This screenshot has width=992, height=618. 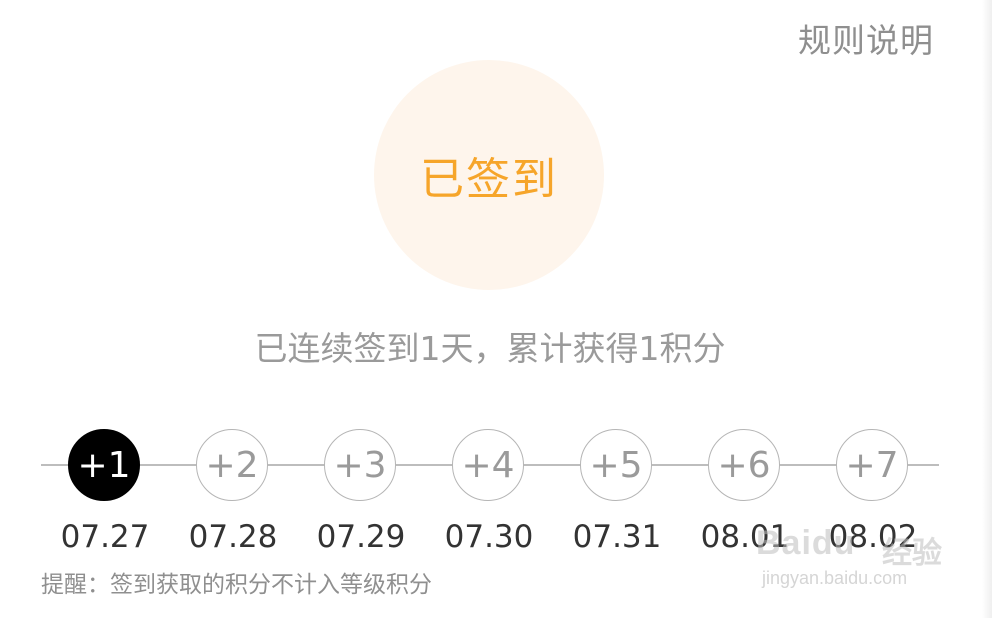 What do you see at coordinates (232, 465) in the screenshot?
I see `day-node-2: +2` at bounding box center [232, 465].